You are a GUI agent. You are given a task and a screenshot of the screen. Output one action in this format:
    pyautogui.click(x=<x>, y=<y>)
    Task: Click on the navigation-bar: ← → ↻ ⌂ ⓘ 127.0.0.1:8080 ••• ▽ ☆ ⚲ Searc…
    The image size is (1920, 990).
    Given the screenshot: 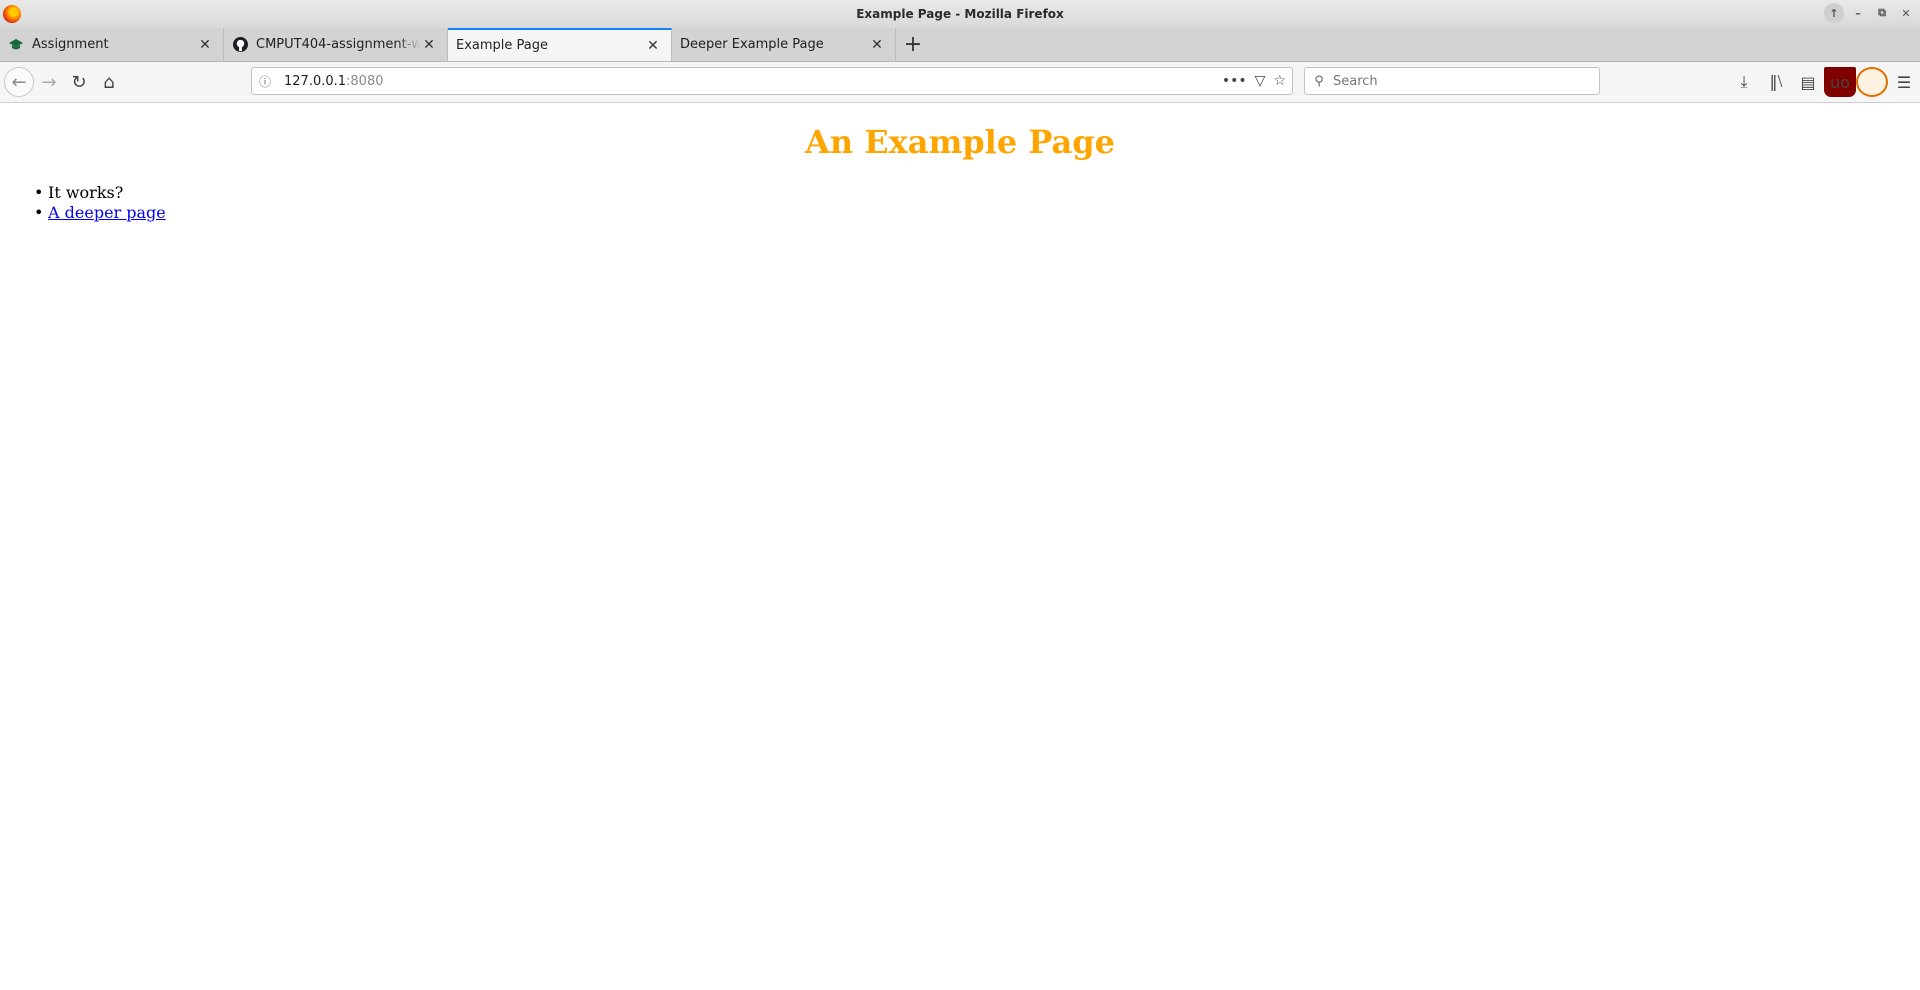 What is the action you would take?
    pyautogui.click(x=960, y=82)
    